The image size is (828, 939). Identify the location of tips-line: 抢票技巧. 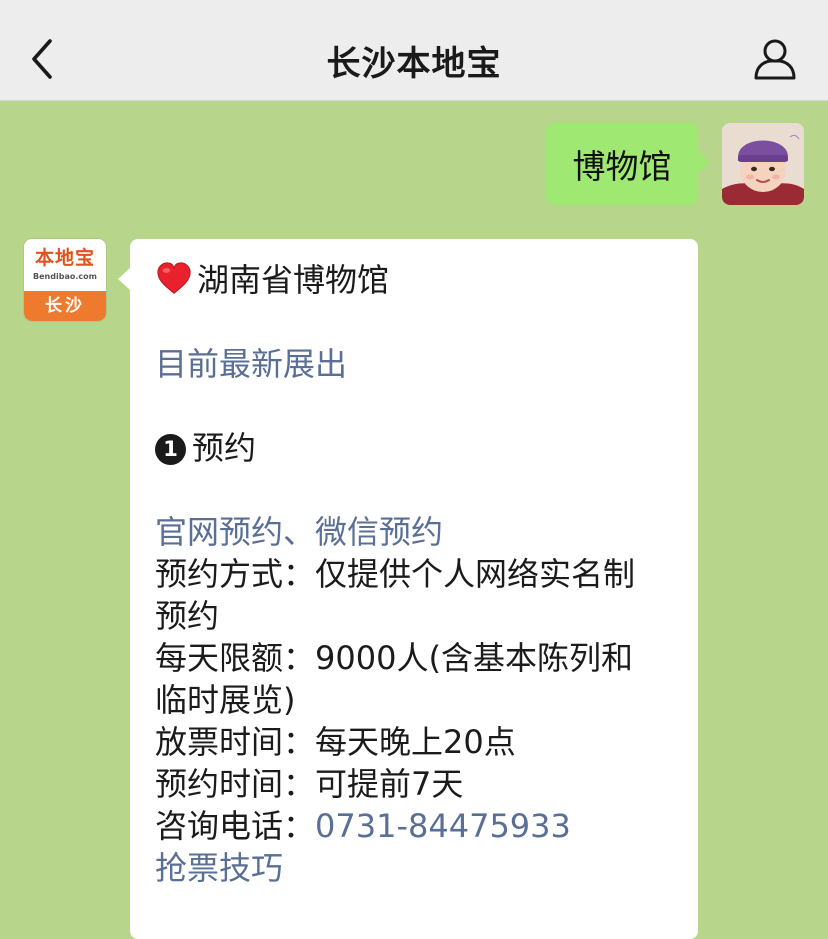
(414, 868).